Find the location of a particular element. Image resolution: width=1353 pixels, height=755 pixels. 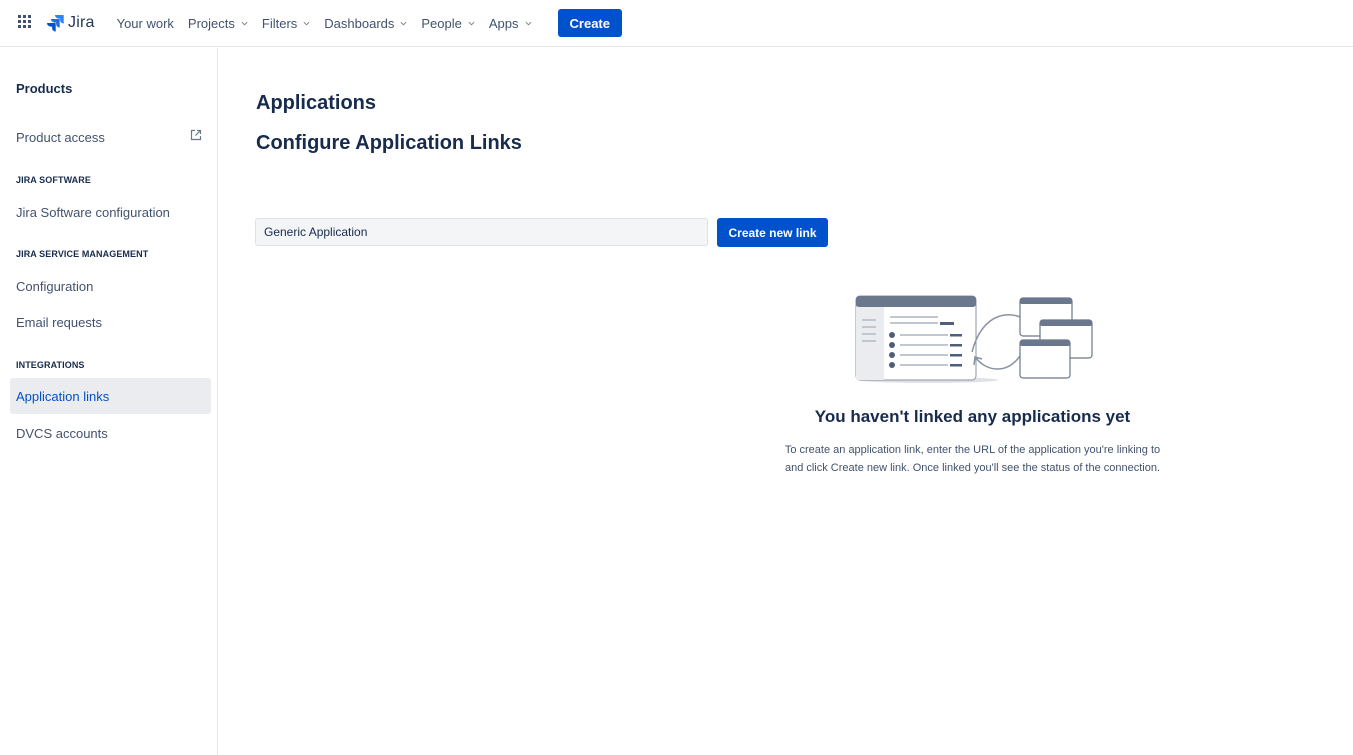

sidebar-item-product-access: Product access is located at coordinates (110, 137).